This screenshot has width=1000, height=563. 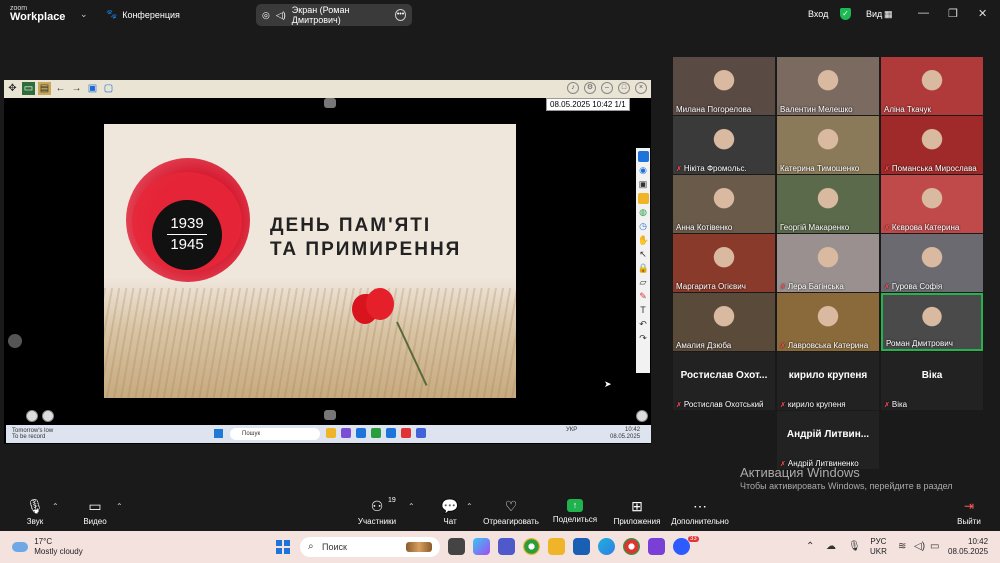 I want to click on participant-name: ✗ кирило крупеня, so click(x=813, y=404).